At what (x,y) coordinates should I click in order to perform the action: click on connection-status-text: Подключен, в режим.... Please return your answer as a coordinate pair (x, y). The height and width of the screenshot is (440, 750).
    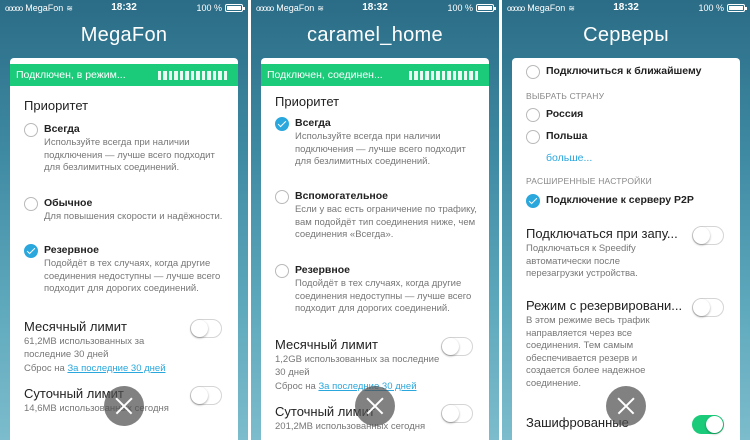
    Looking at the image, I should click on (71, 75).